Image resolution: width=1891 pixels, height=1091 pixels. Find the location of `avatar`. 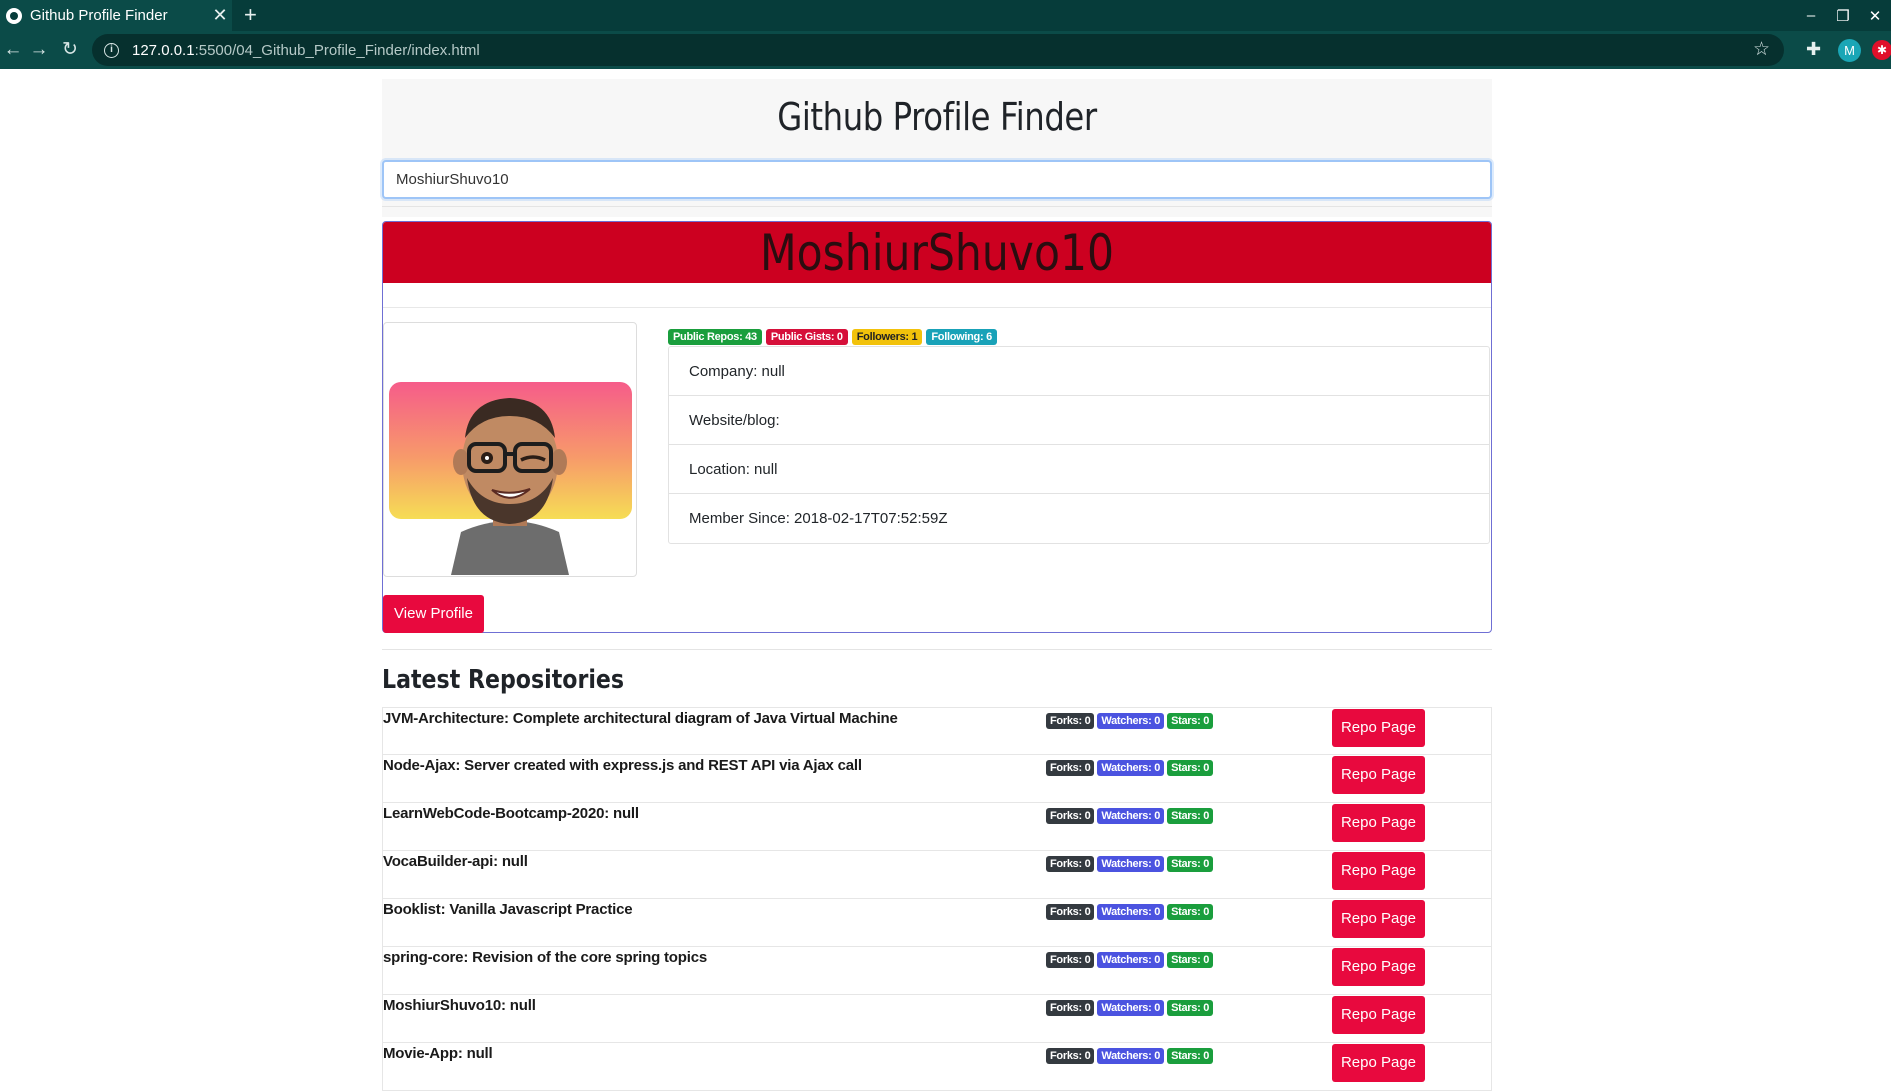

avatar is located at coordinates (510, 449).